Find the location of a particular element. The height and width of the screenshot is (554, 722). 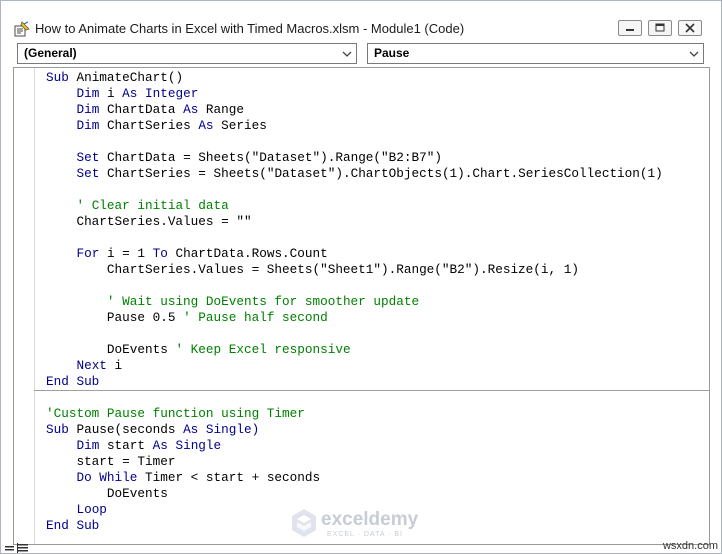

code-keyword: Dim is located at coordinates (91, 445).